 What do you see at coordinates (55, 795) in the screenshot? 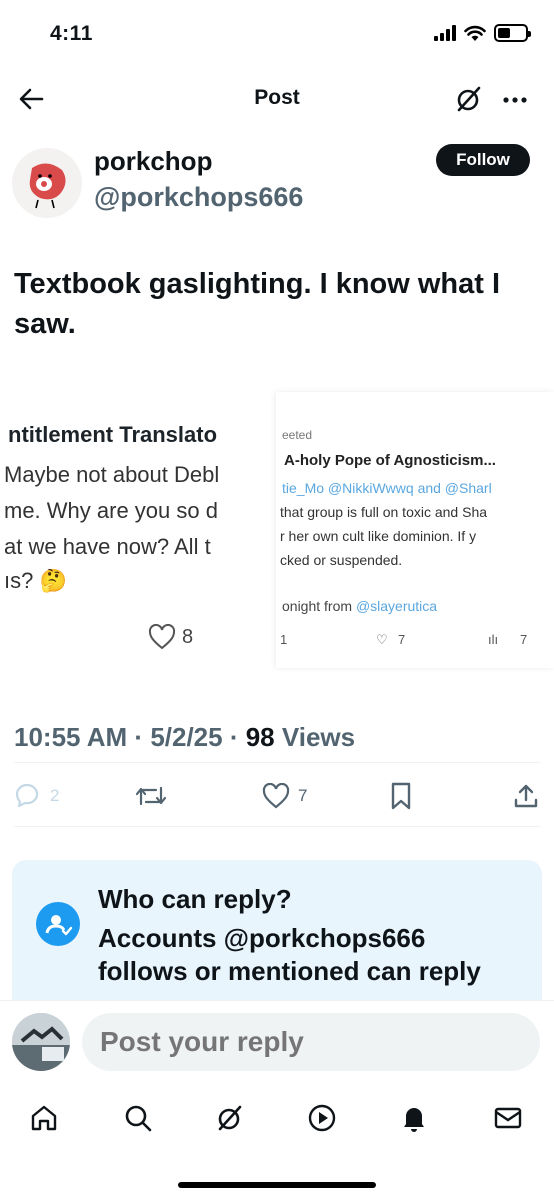
I see `reply-count: 2` at bounding box center [55, 795].